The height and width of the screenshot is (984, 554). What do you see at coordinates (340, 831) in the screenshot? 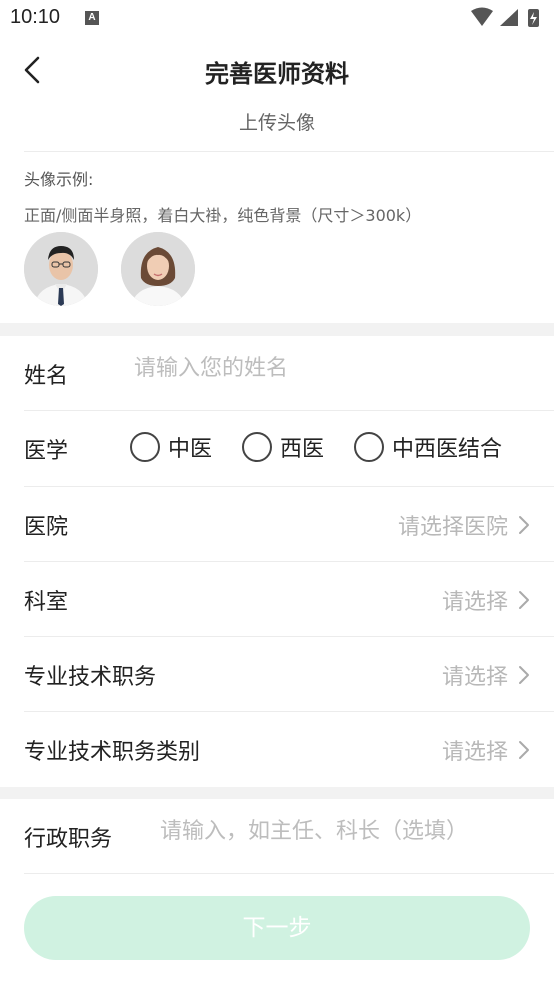
I see `admin-title-input` at bounding box center [340, 831].